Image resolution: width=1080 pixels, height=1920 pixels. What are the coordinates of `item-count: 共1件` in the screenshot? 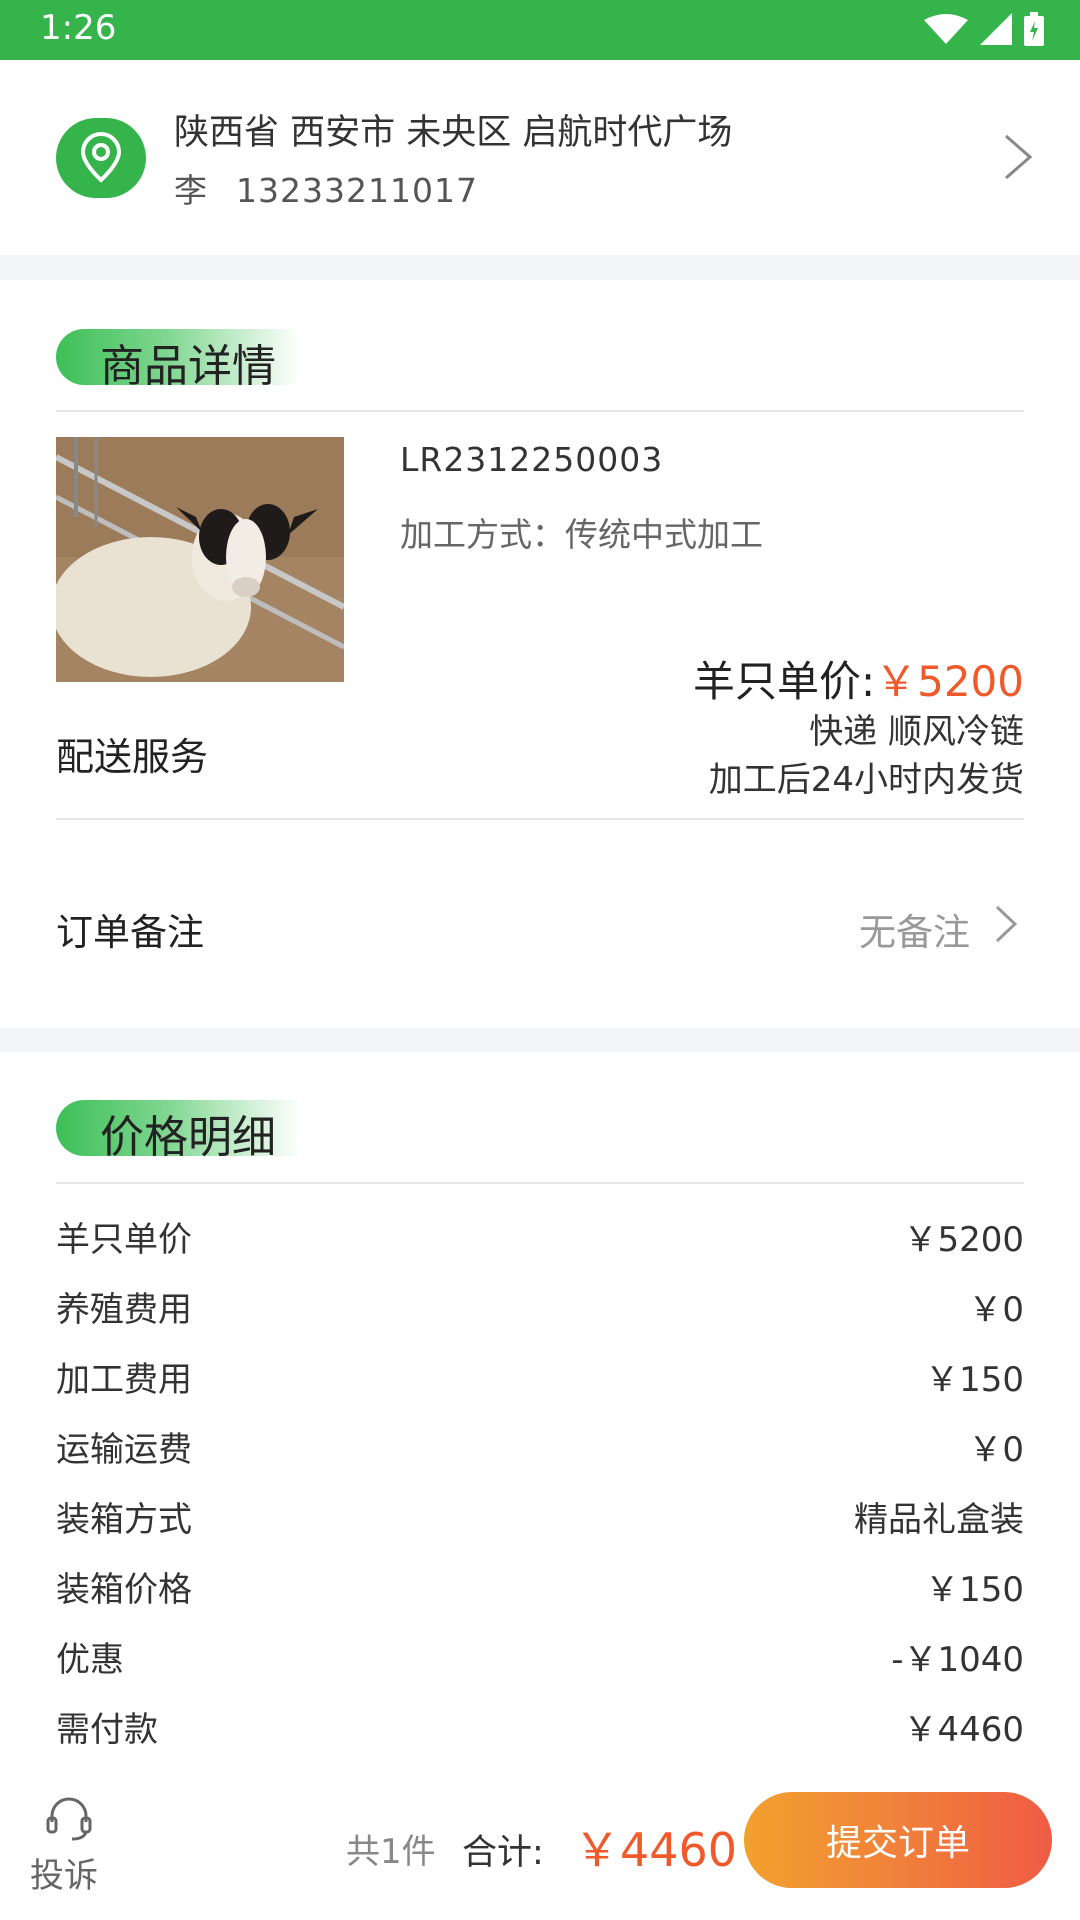 It's located at (391, 1852).